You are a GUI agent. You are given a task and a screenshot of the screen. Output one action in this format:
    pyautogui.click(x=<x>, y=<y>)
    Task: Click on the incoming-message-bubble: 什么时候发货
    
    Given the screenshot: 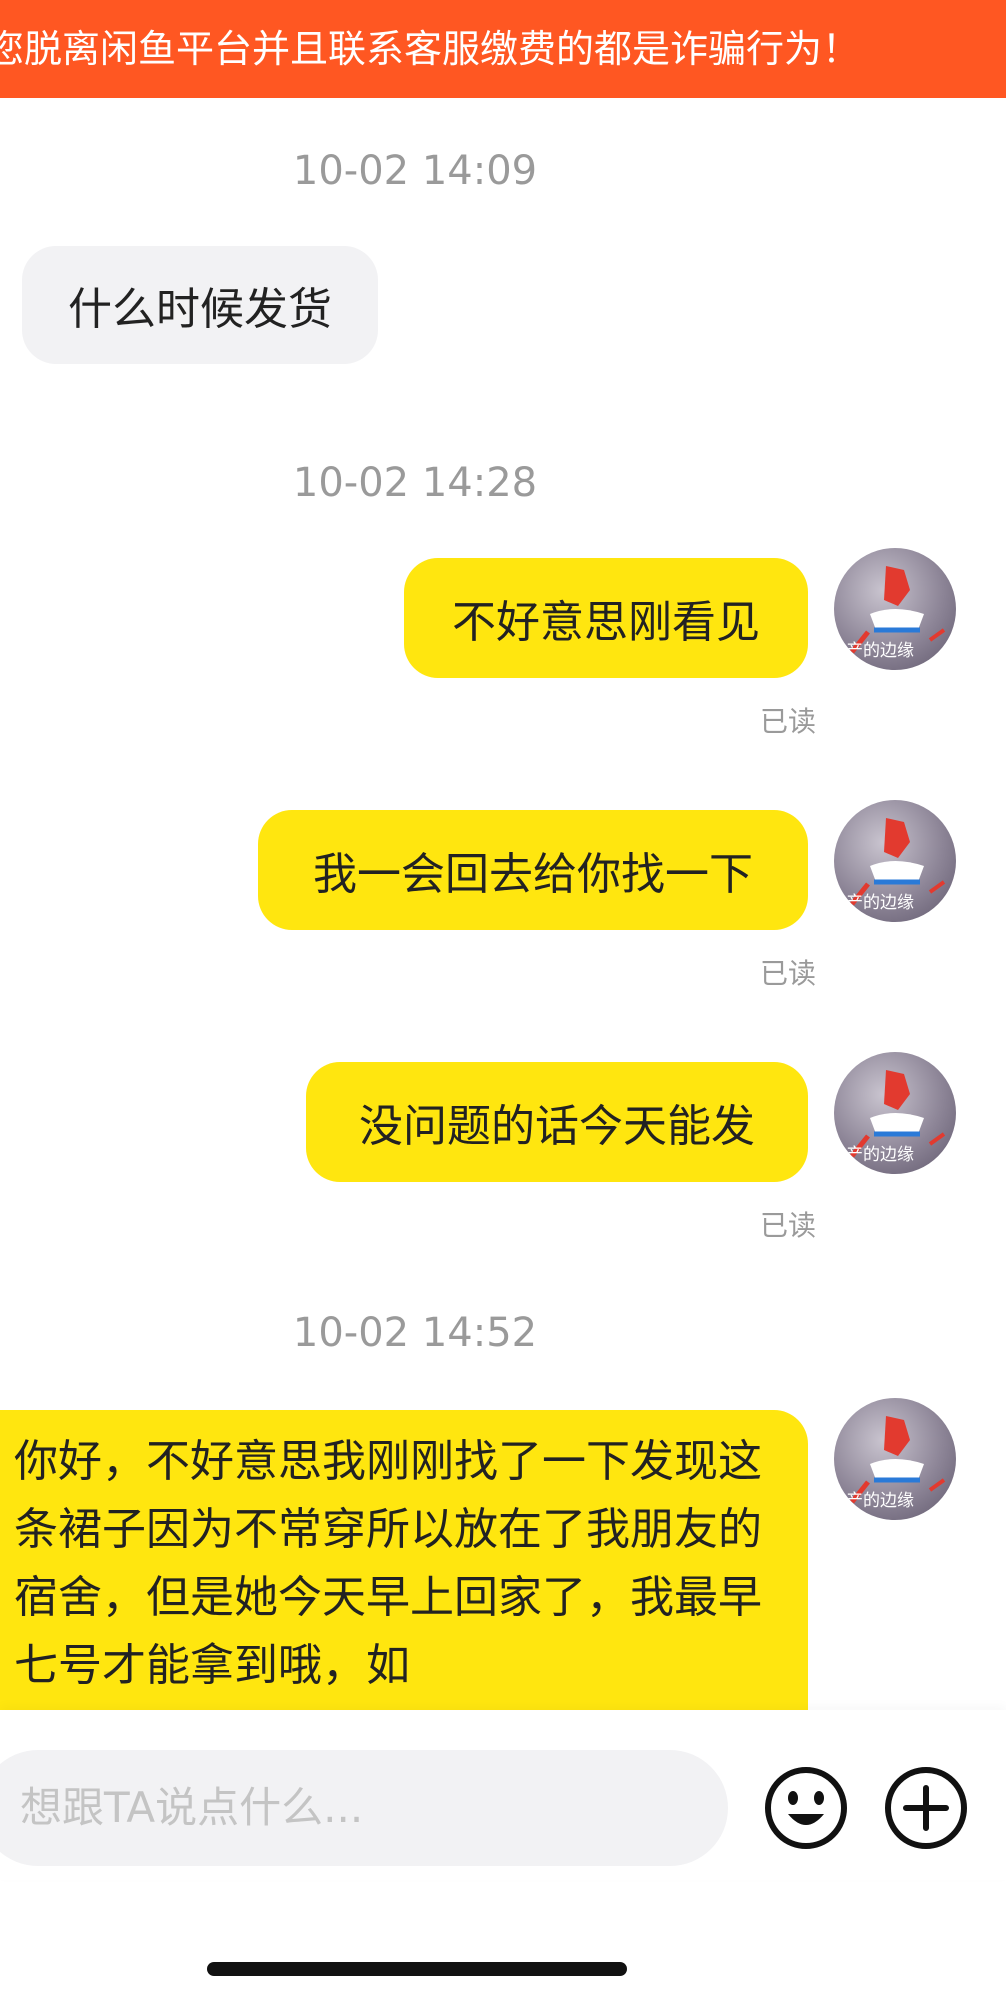 What is the action you would take?
    pyautogui.click(x=200, y=305)
    